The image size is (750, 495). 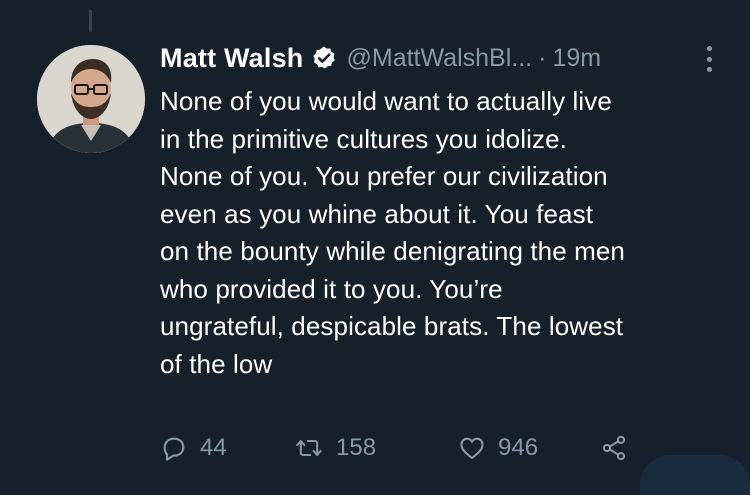 I want to click on floating-button-edge, so click(x=695, y=475).